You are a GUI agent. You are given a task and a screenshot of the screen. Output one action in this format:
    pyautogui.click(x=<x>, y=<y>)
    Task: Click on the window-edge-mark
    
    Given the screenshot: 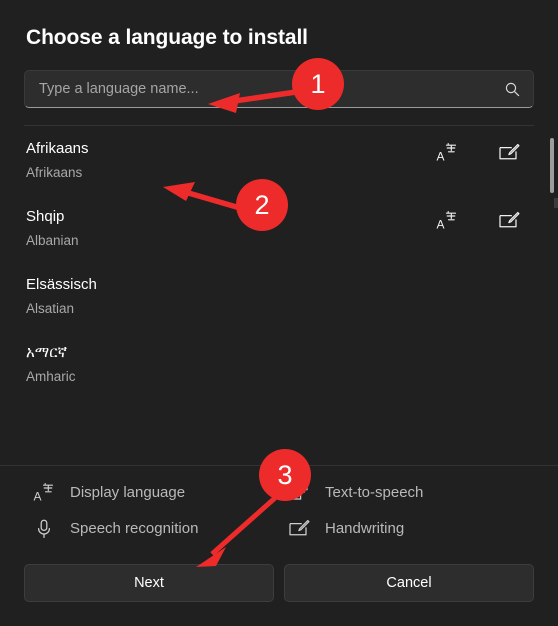 What is the action you would take?
    pyautogui.click(x=556, y=203)
    